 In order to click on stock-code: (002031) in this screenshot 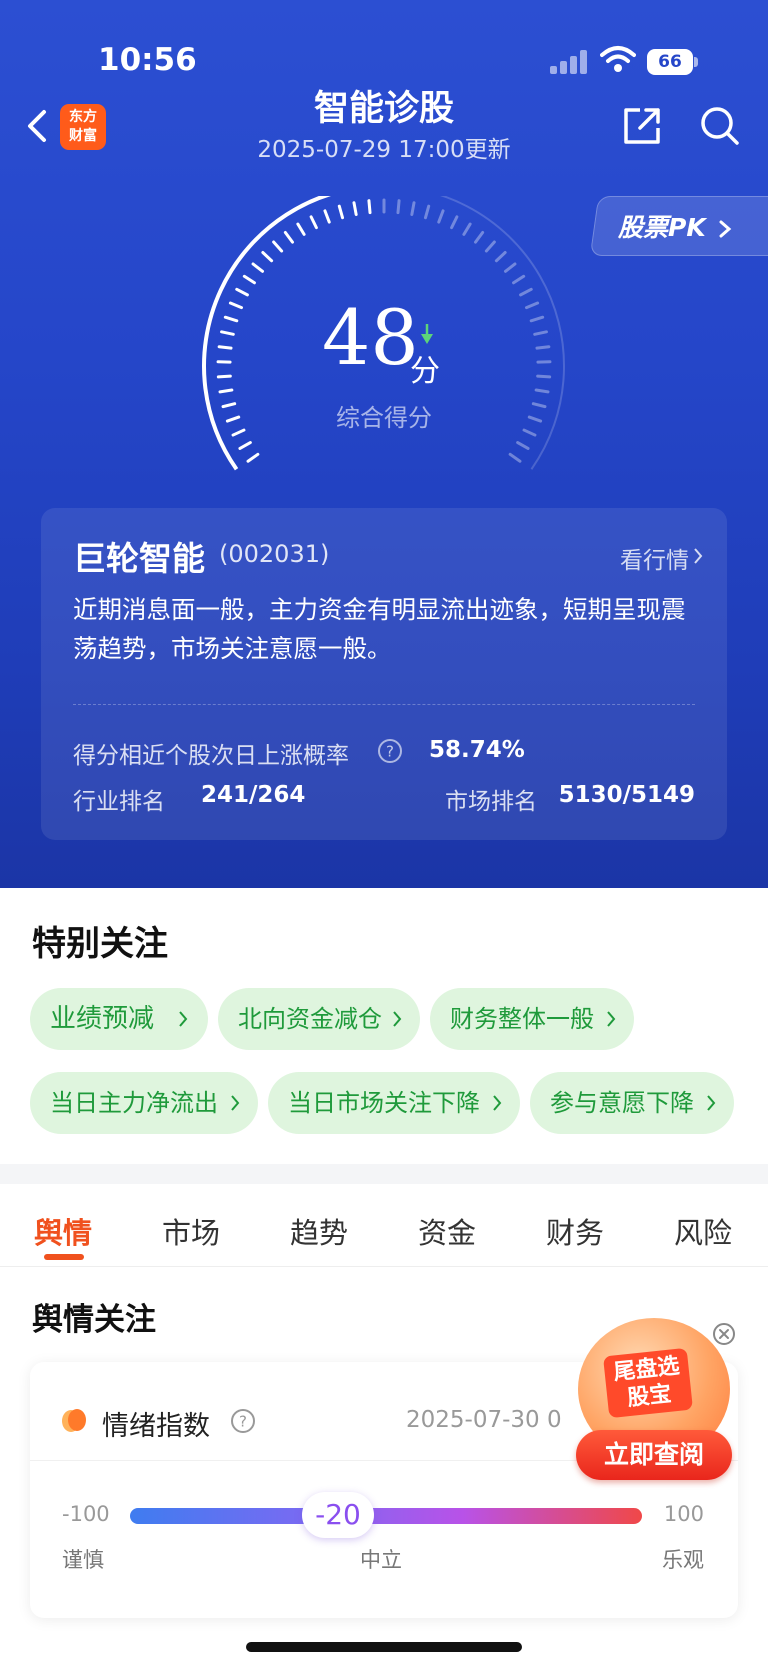, I will do `click(274, 554)`.